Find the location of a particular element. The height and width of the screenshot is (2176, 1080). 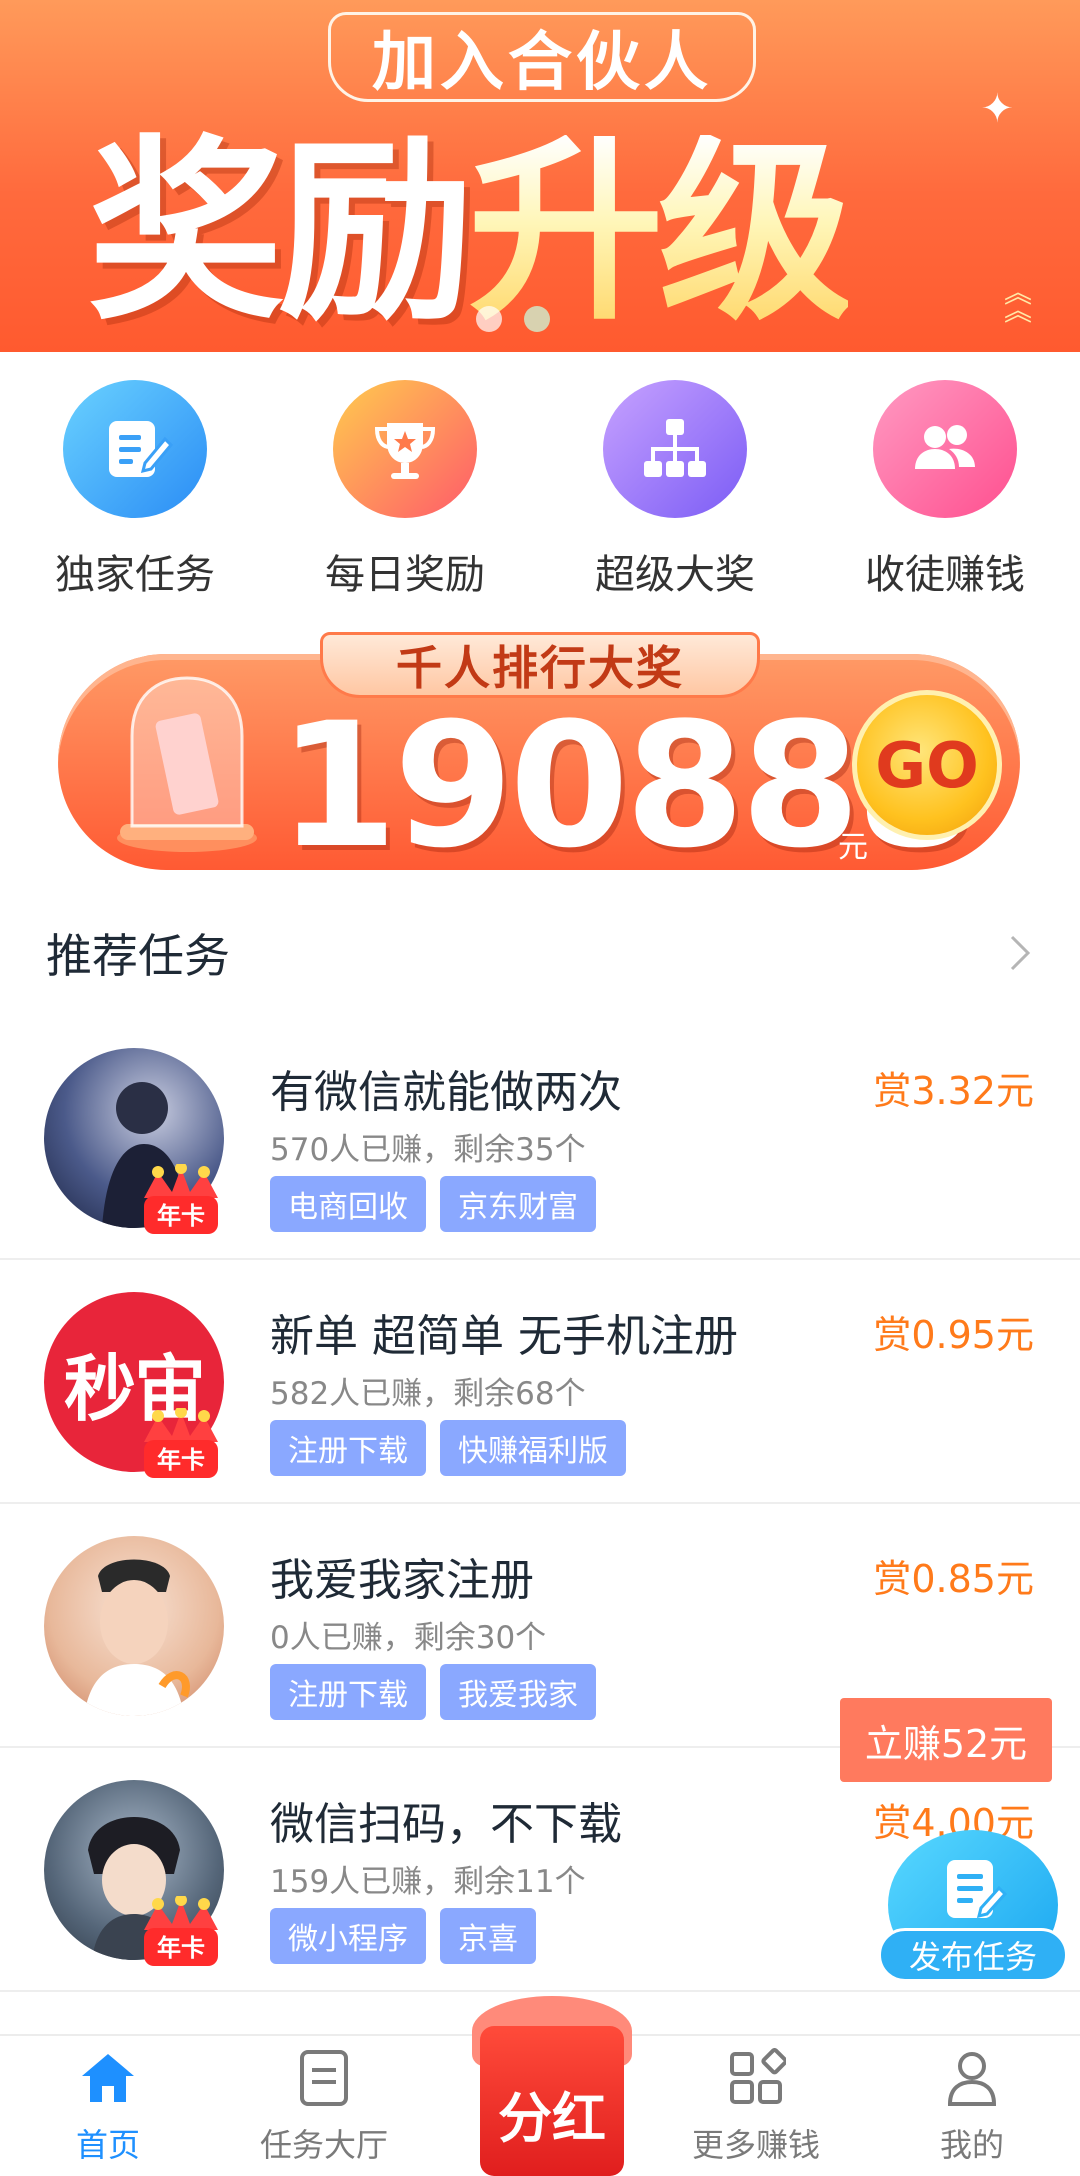

nav-mine: 我的 is located at coordinates (972, 2106).